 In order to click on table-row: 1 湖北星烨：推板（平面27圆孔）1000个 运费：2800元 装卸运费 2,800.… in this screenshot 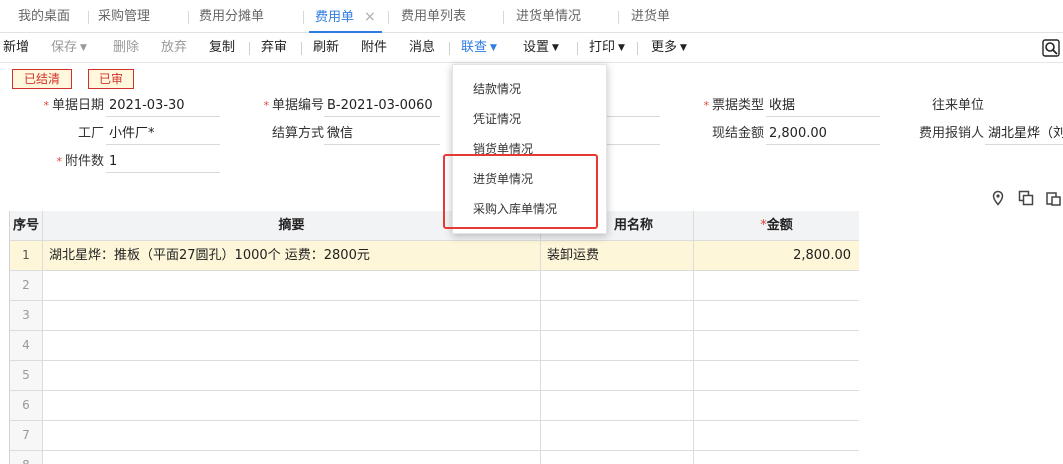, I will do `click(434, 256)`.